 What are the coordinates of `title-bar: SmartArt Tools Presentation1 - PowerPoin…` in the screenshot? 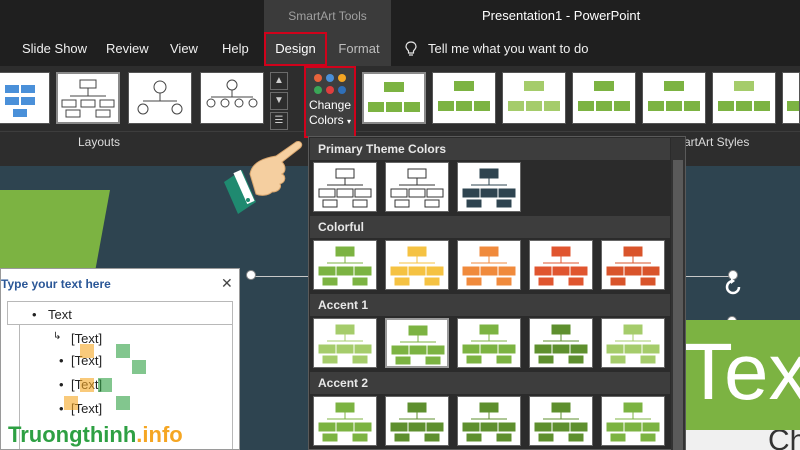 It's located at (400, 16).